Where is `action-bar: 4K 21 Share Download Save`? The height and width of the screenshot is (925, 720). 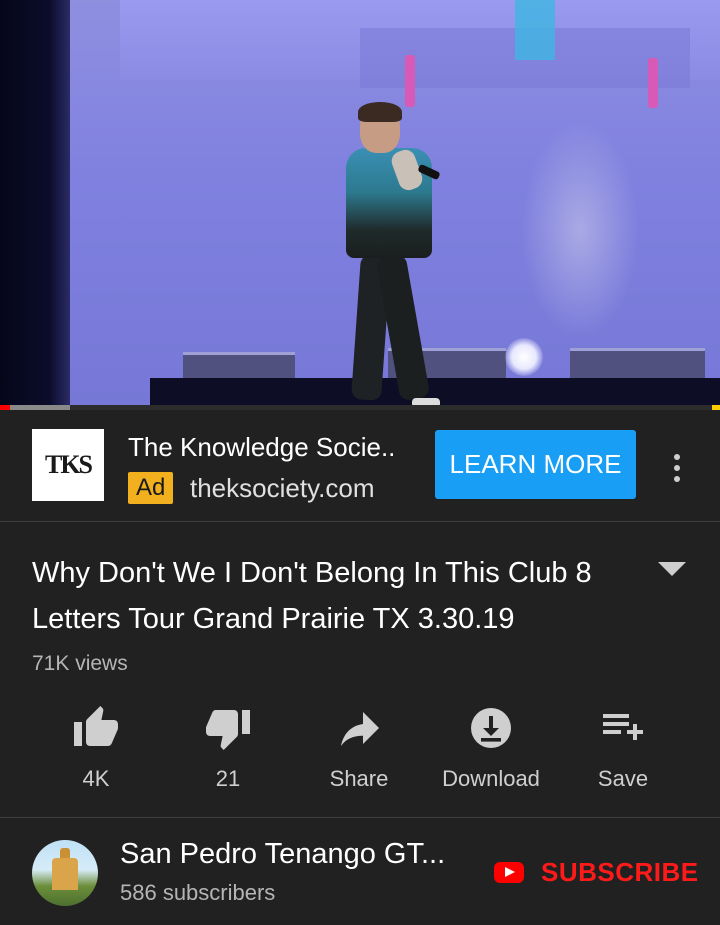 action-bar: 4K 21 Share Download Save is located at coordinates (360, 759).